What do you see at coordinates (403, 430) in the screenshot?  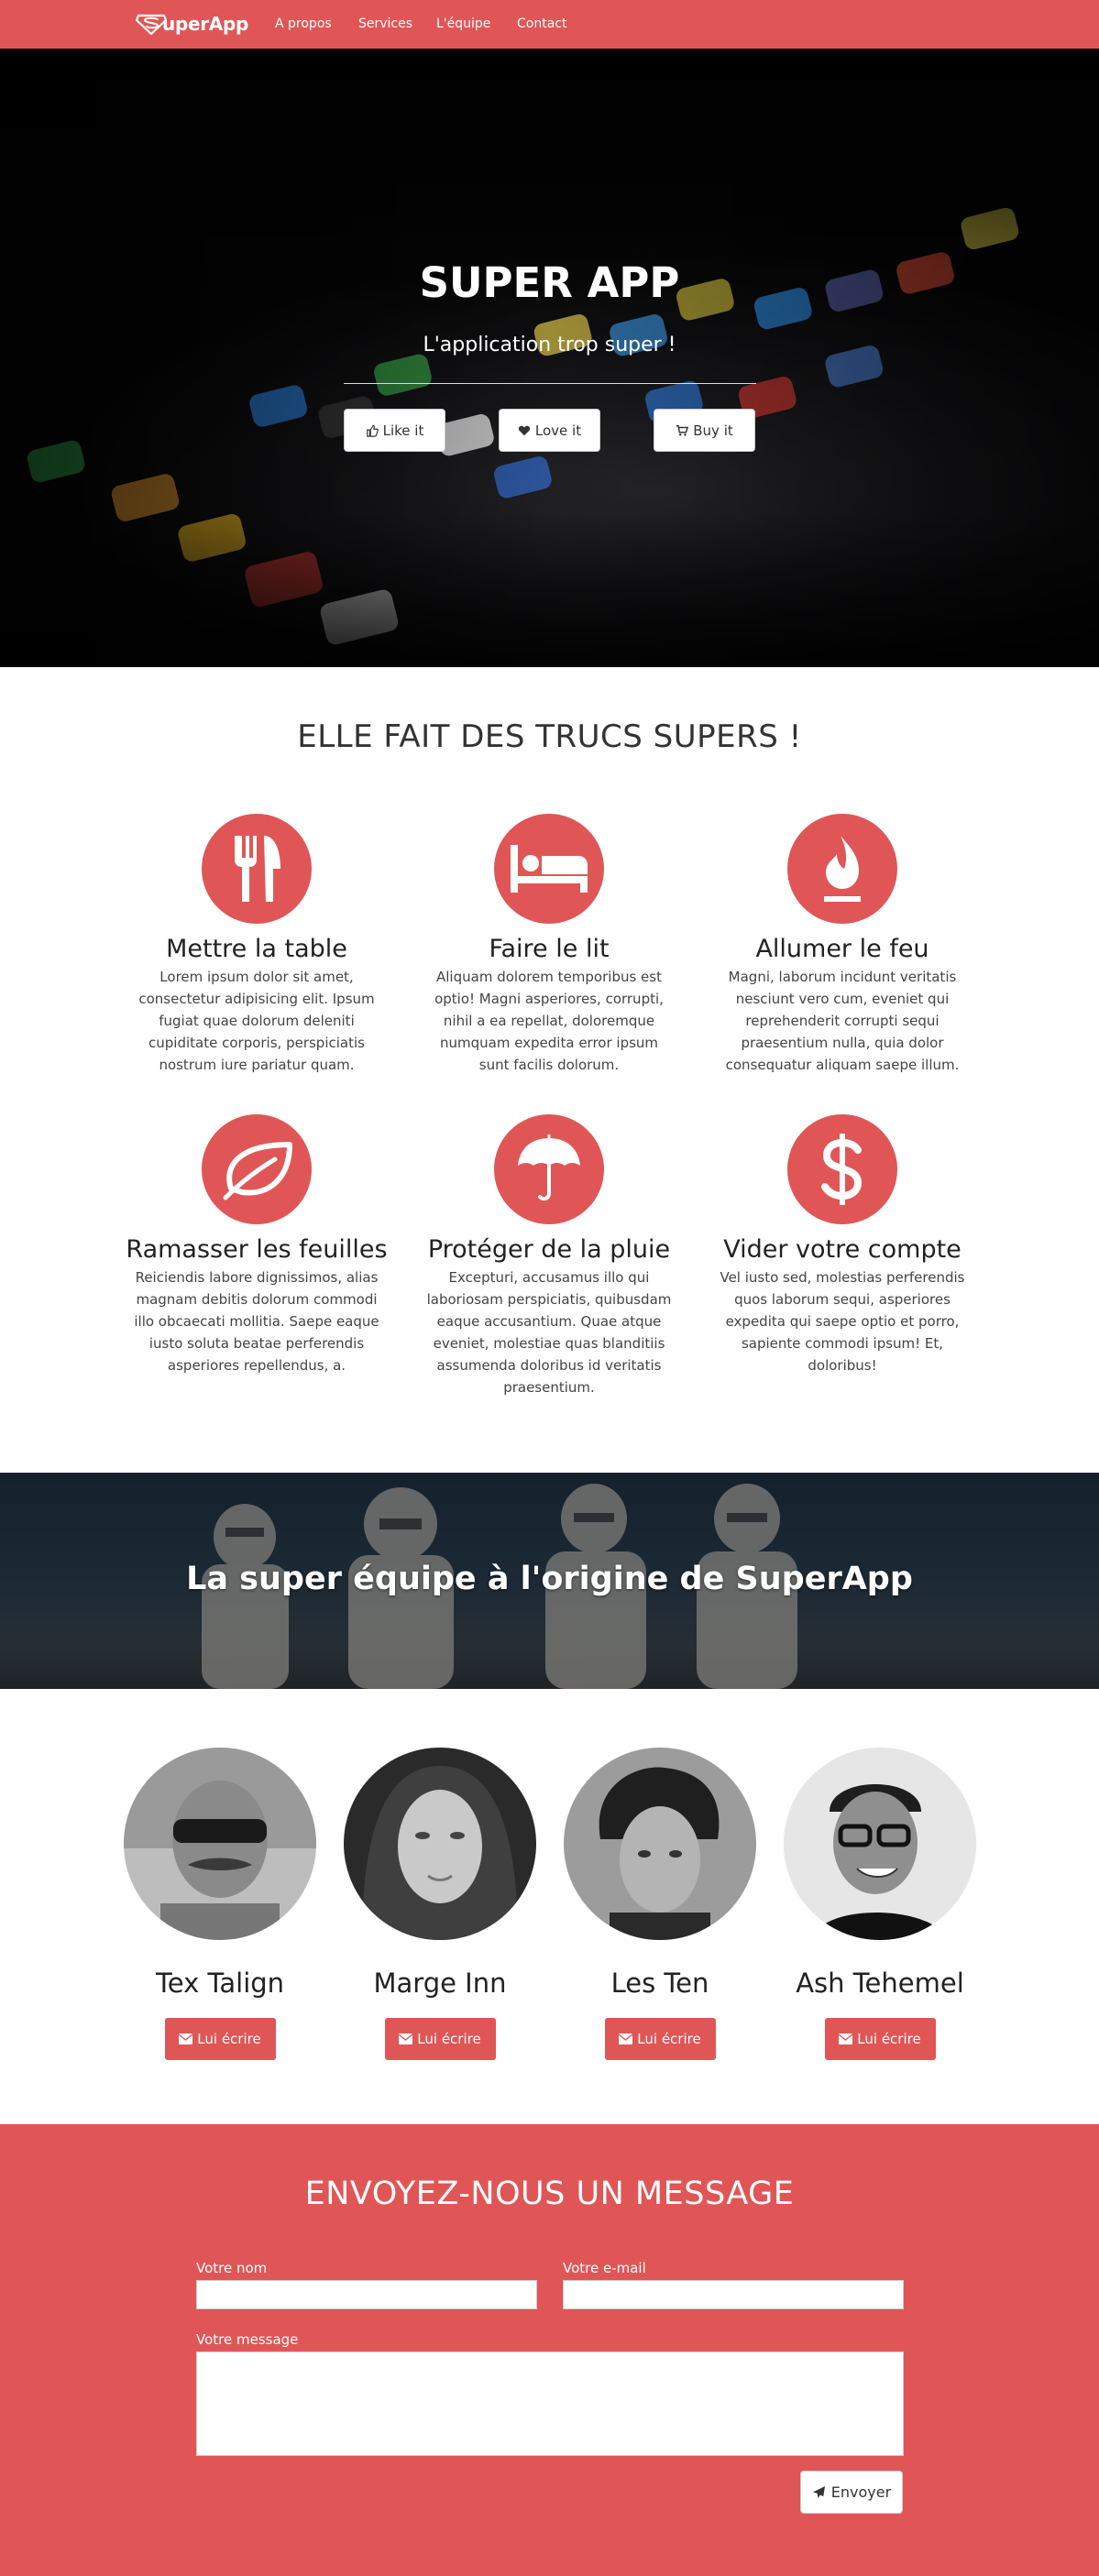 I see `like-button-label: Like it` at bounding box center [403, 430].